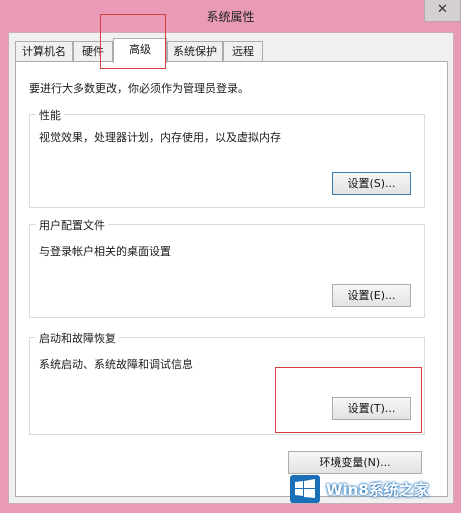 The image size is (461, 513). What do you see at coordinates (77, 338) in the screenshot?
I see `startup-recovery-group-title: 启动和故障恢复` at bounding box center [77, 338].